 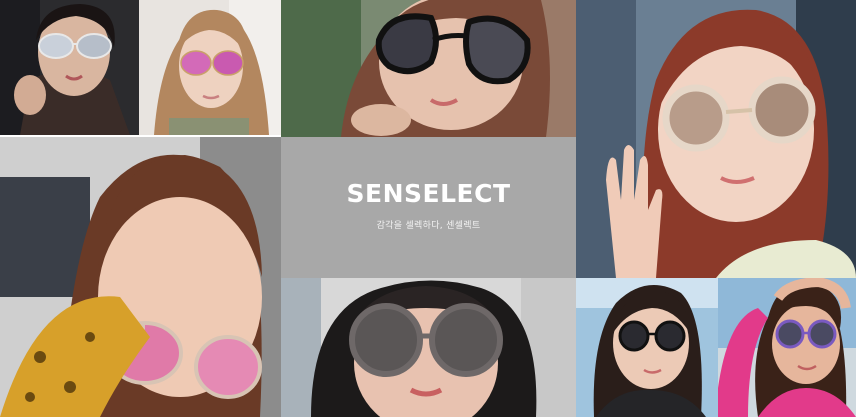 I want to click on brand-name: SENSELECT, so click(x=428, y=193).